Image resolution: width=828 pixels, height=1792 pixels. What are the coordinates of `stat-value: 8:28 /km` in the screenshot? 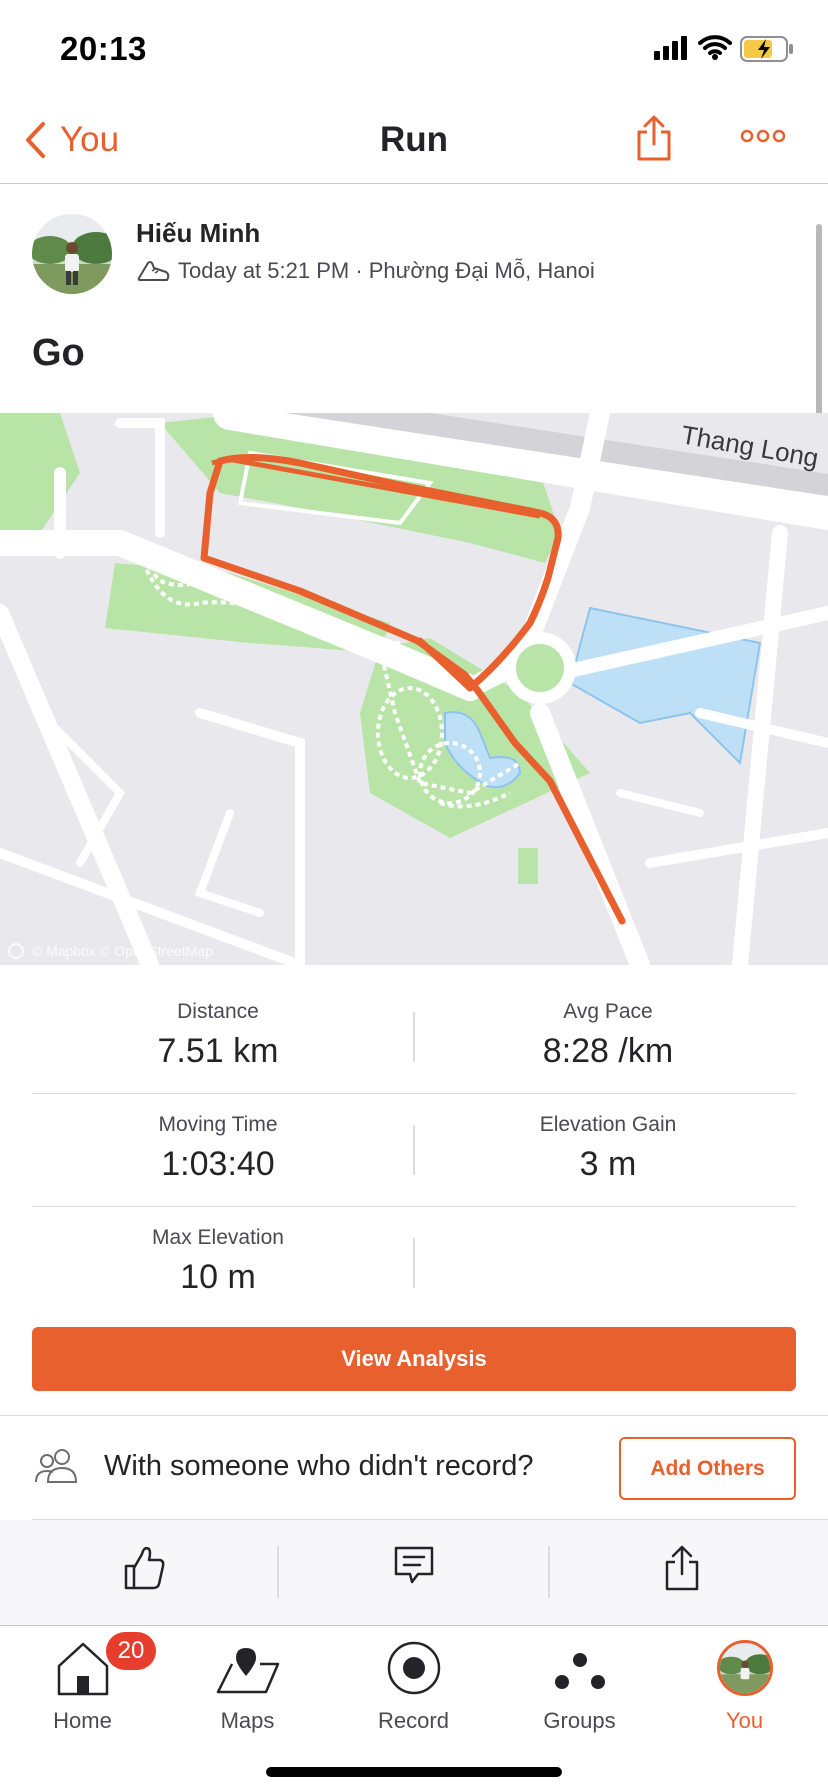 It's located at (608, 1051).